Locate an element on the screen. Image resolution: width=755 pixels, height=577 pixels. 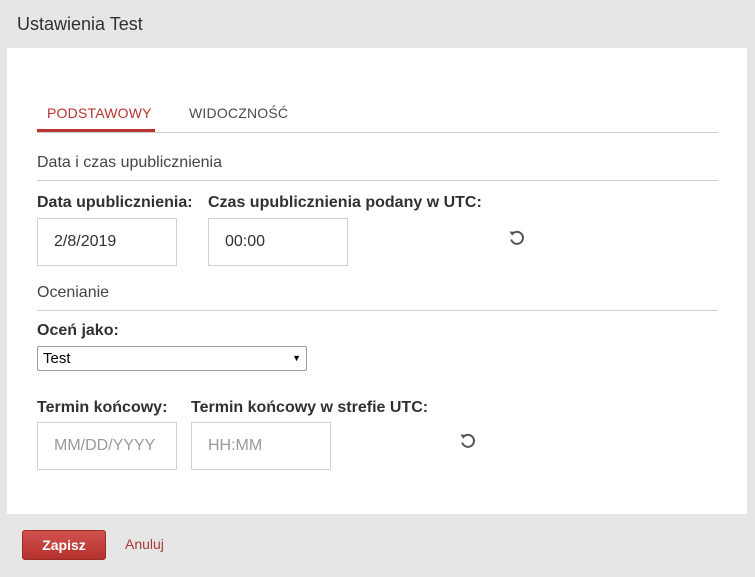
publish-reset-icon is located at coordinates (517, 238).